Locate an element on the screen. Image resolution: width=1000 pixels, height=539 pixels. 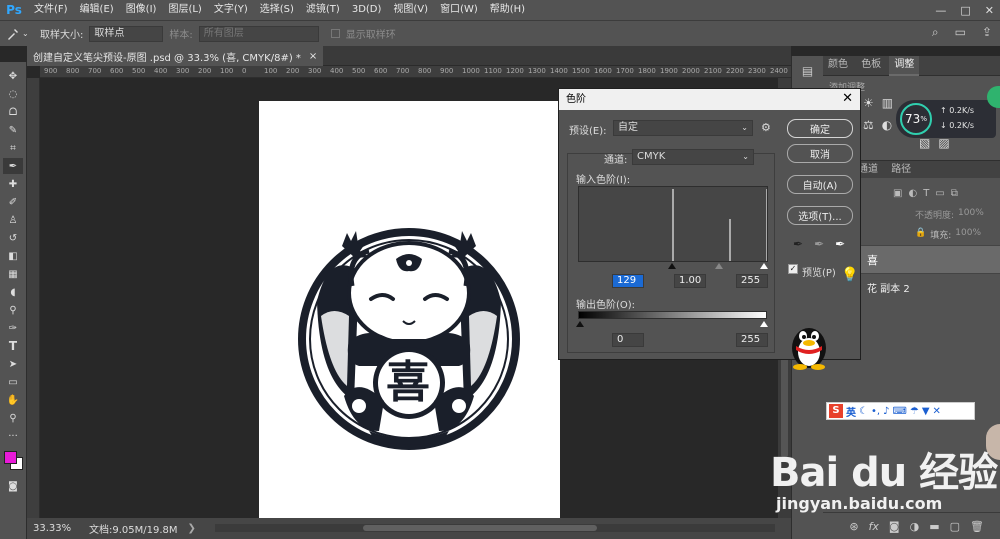
healing-brush-icon: ✚ is located at coordinates (13, 184).